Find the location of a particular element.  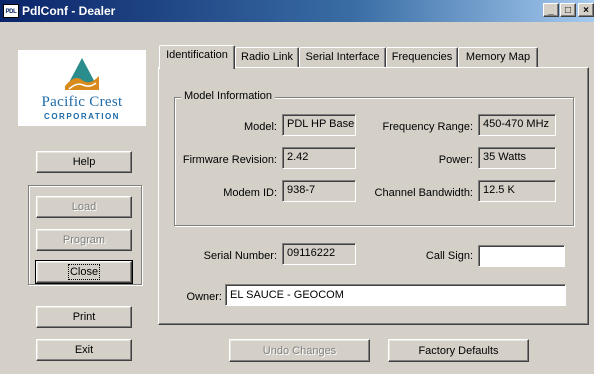

owner-label: Owner: is located at coordinates (204, 297).